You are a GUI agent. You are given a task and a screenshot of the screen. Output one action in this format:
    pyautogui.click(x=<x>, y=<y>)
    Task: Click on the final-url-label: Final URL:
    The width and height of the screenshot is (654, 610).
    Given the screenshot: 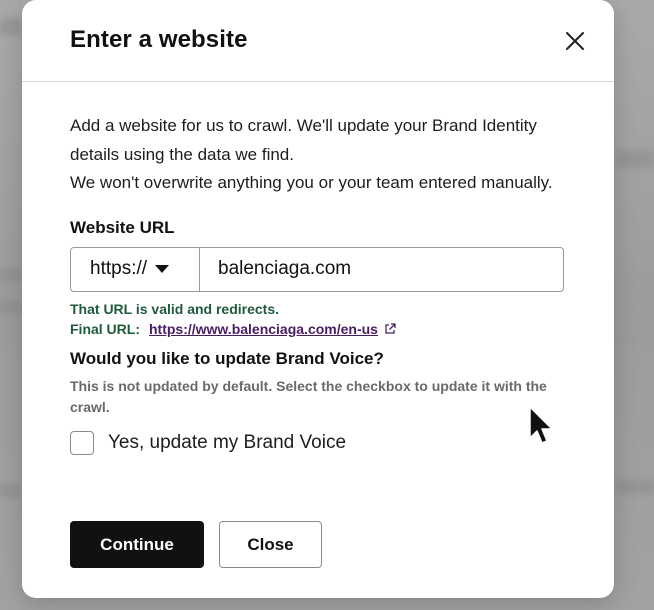 What is the action you would take?
    pyautogui.click(x=105, y=328)
    